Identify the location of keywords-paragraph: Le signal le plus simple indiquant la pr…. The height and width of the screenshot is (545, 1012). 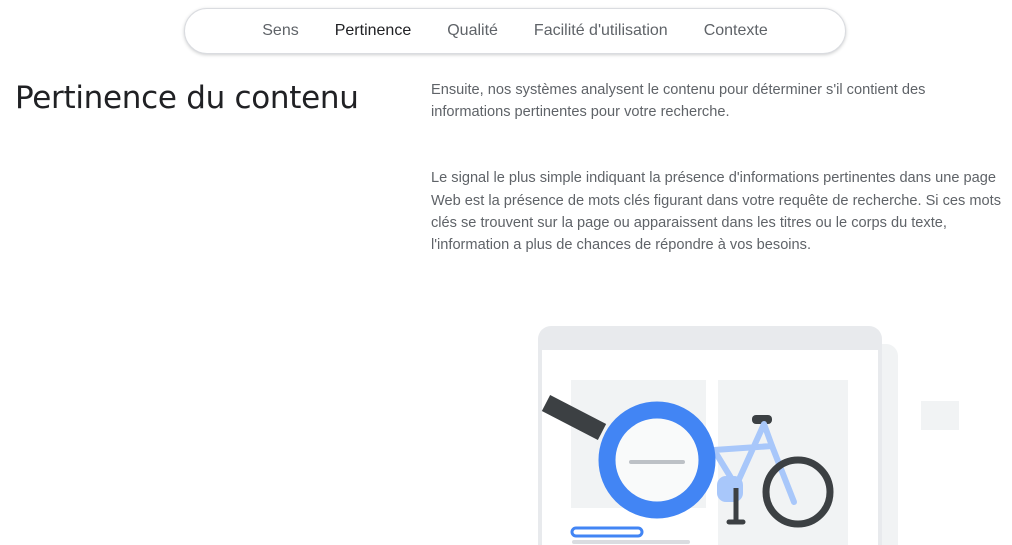
(716, 212).